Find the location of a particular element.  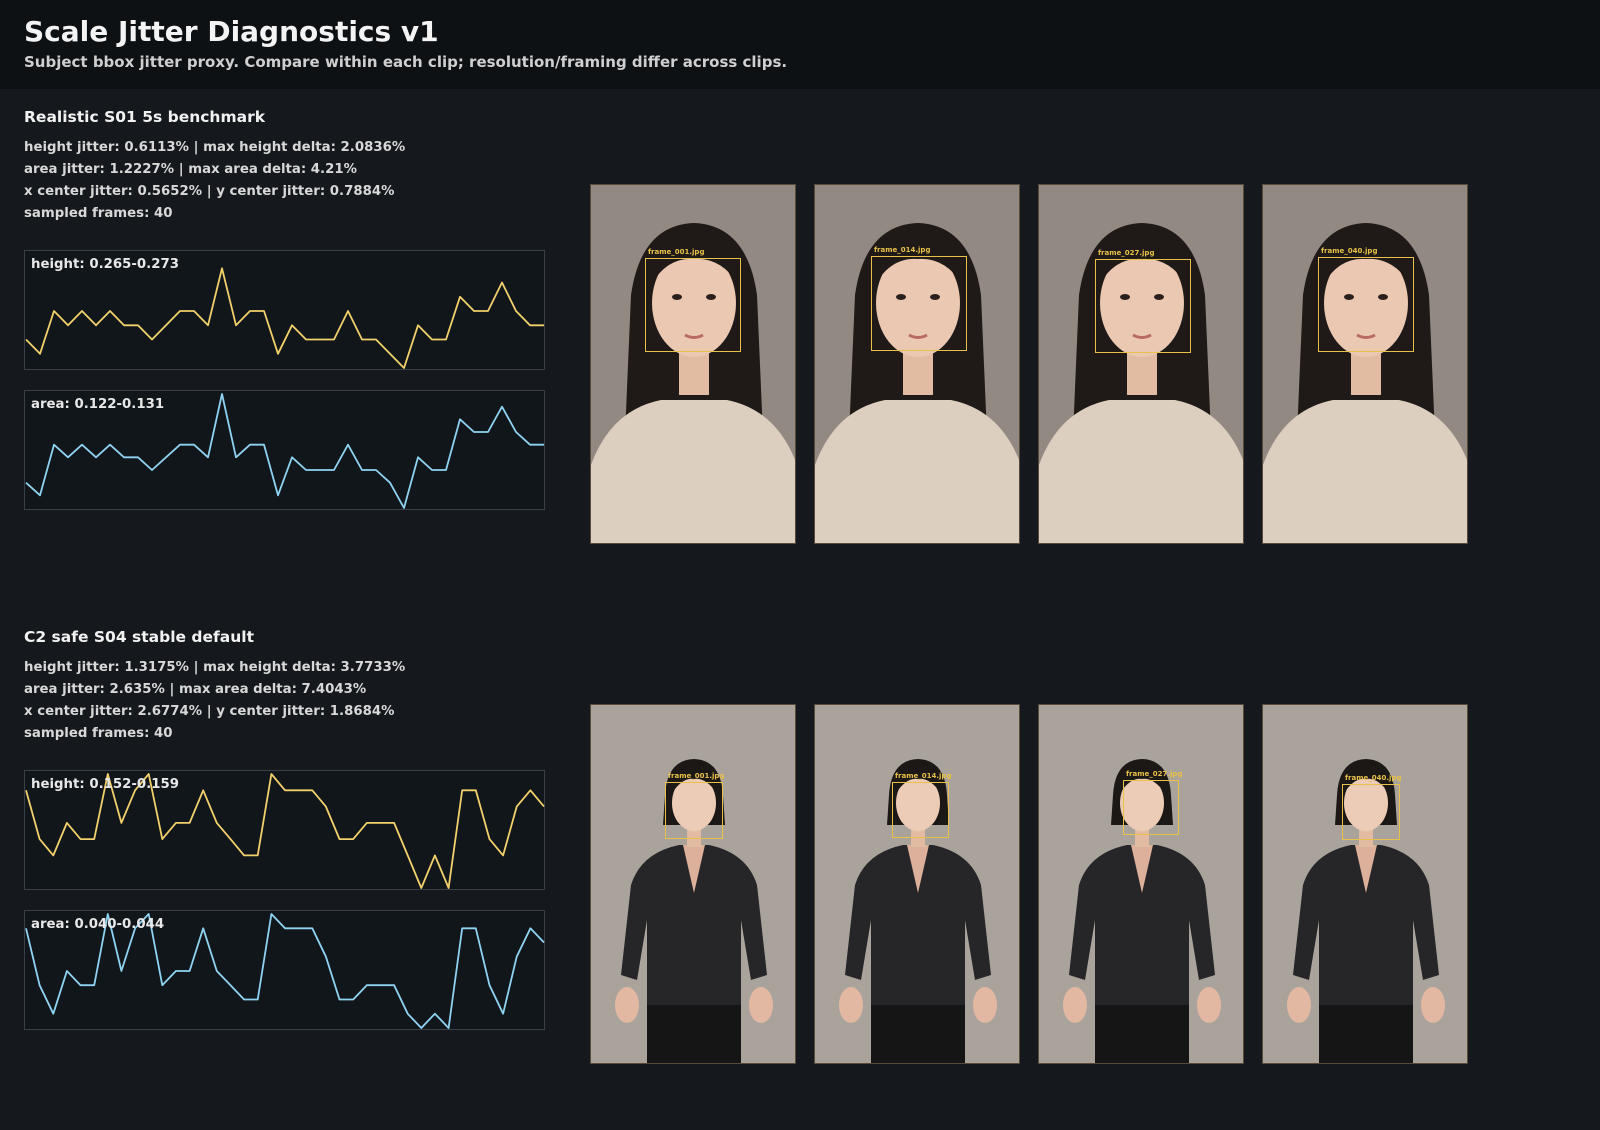

clip-title: C2 safe S04 stable default is located at coordinates (139, 637).